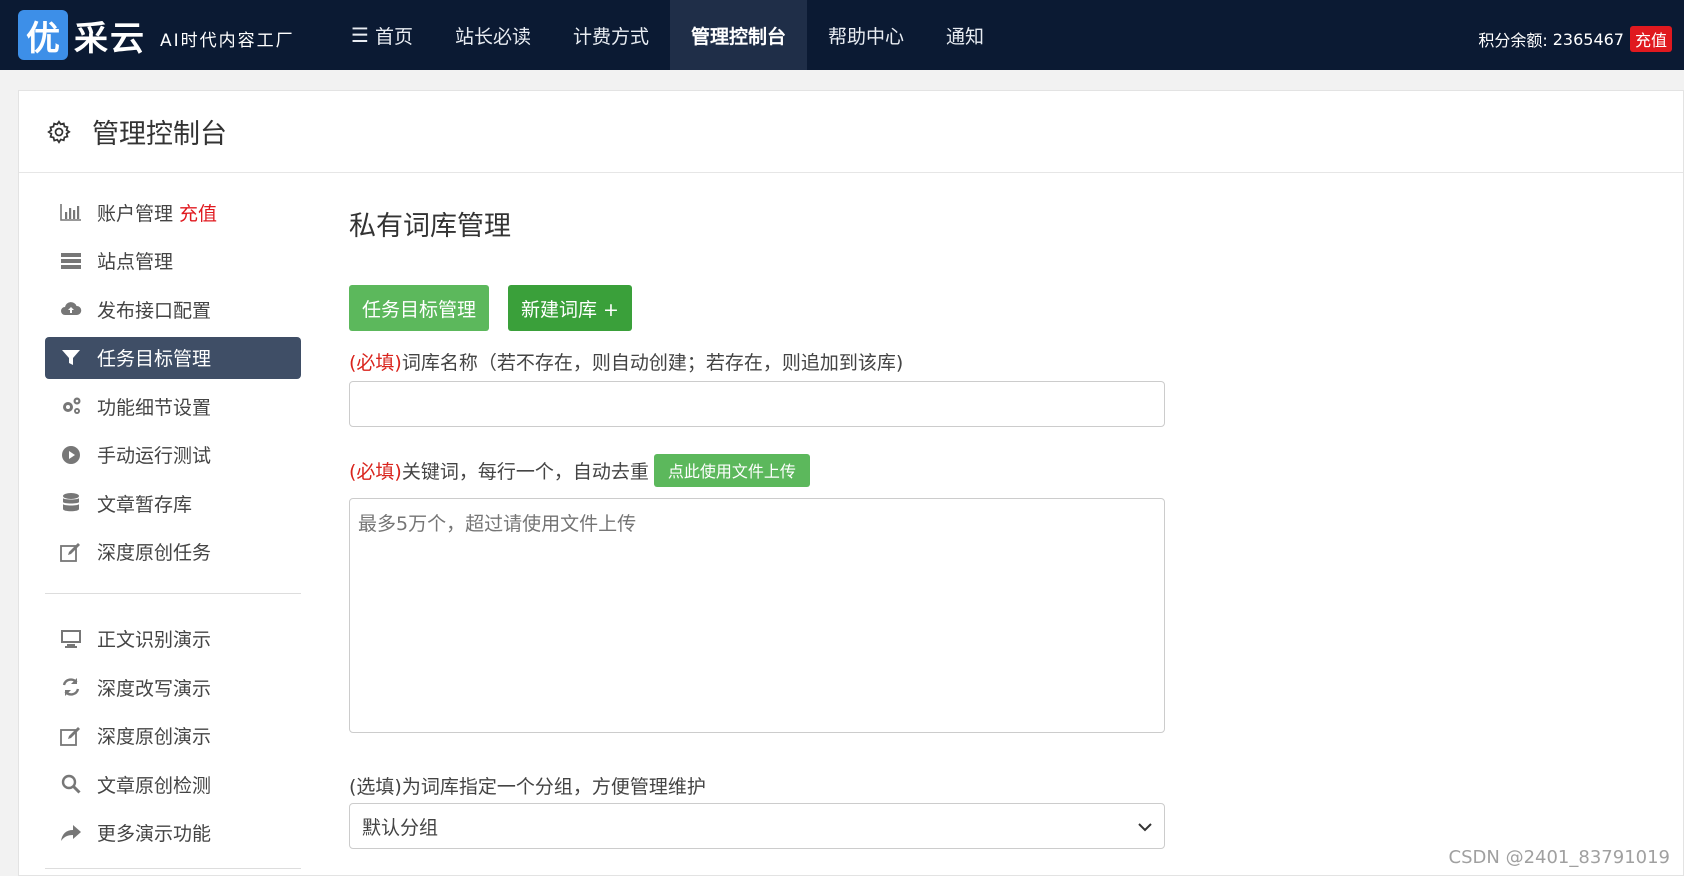  What do you see at coordinates (71, 309) in the screenshot?
I see `cloud-upload-icon` at bounding box center [71, 309].